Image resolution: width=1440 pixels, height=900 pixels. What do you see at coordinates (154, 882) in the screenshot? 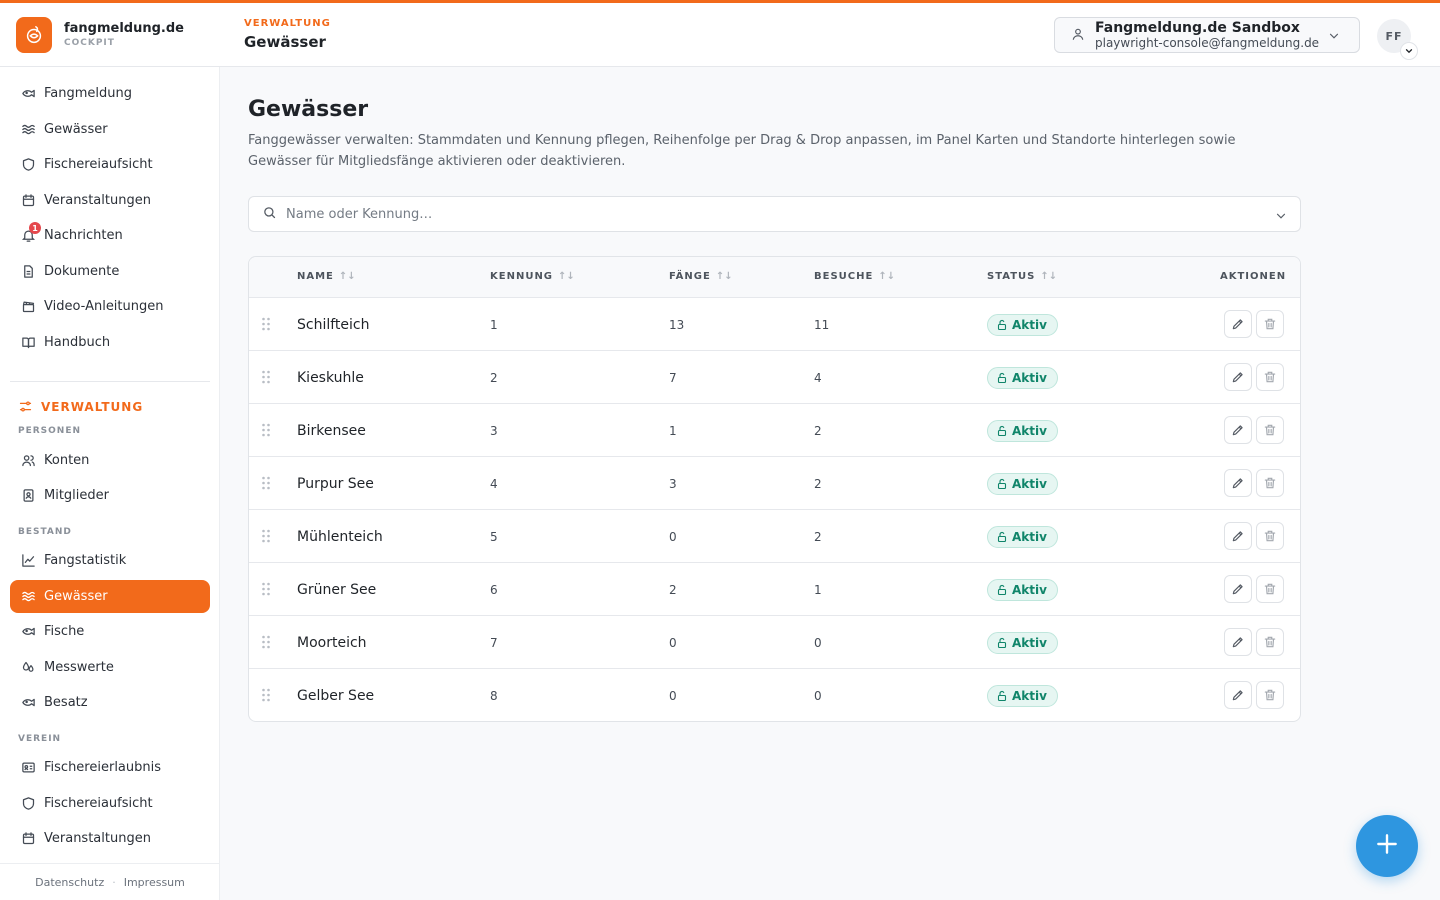
I see `imprint-link: Impressum` at bounding box center [154, 882].